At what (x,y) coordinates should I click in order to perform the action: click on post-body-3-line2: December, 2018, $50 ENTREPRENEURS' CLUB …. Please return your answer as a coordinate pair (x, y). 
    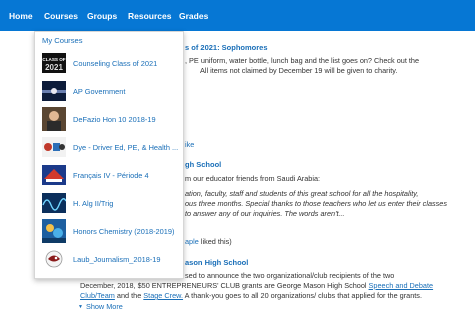
    Looking at the image, I should click on (256, 286).